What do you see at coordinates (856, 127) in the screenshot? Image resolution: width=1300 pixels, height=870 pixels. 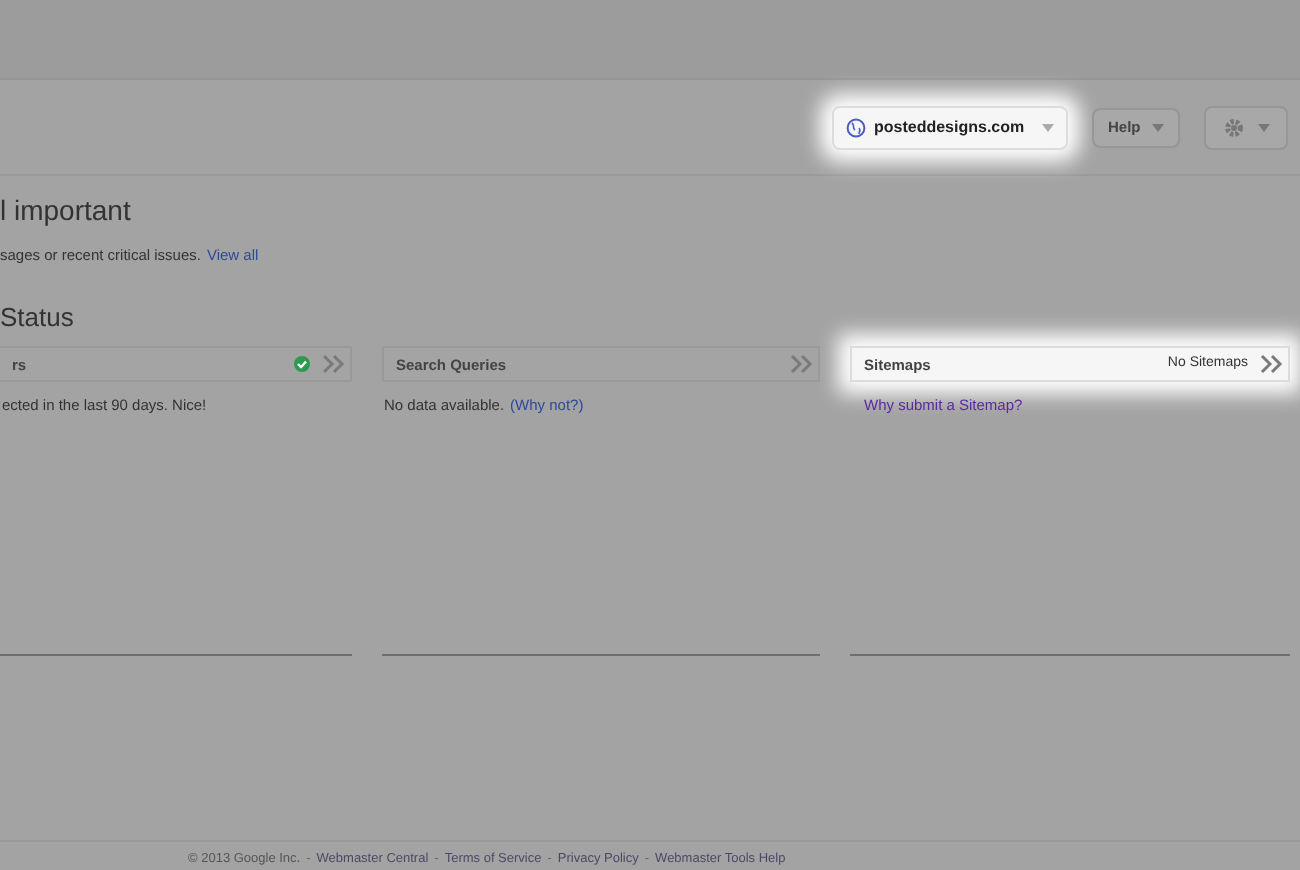 I see `globe-icon` at bounding box center [856, 127].